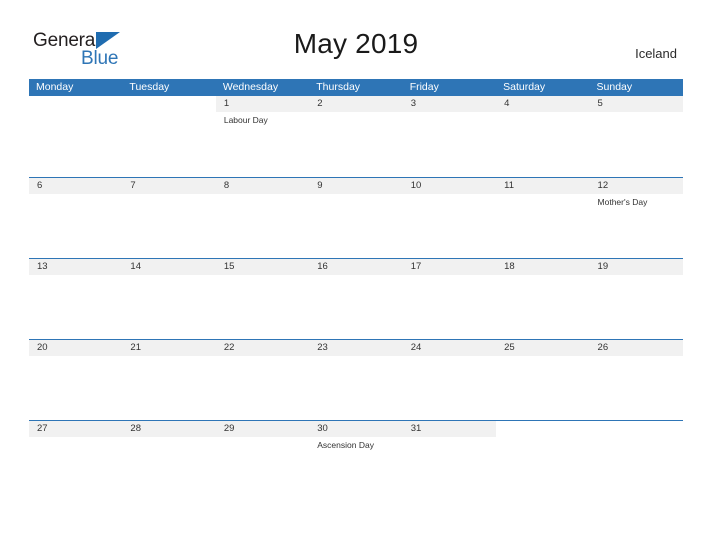  What do you see at coordinates (75, 429) in the screenshot?
I see `day-number: 27` at bounding box center [75, 429].